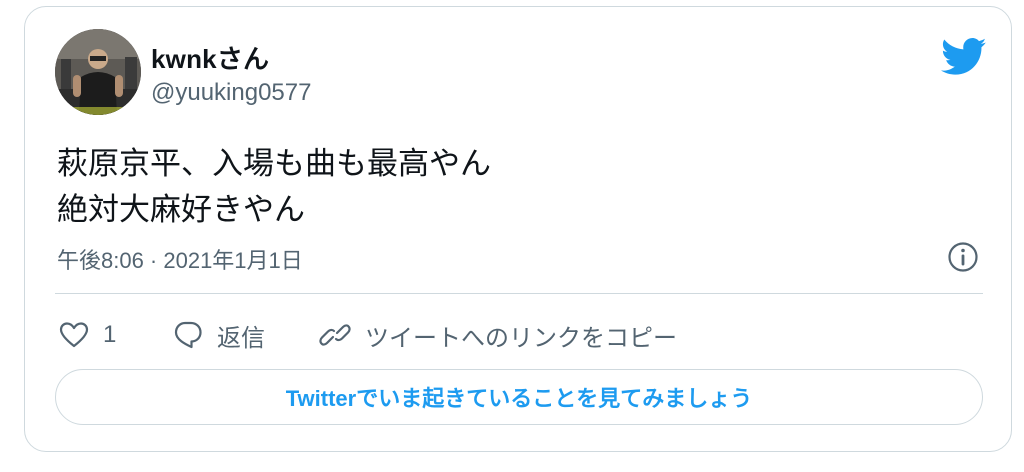 The width and height of the screenshot is (1024, 472). I want to click on tweet-text: 萩原京平、入場も曲も最高やん 絶対大麻好きやん, so click(274, 187).